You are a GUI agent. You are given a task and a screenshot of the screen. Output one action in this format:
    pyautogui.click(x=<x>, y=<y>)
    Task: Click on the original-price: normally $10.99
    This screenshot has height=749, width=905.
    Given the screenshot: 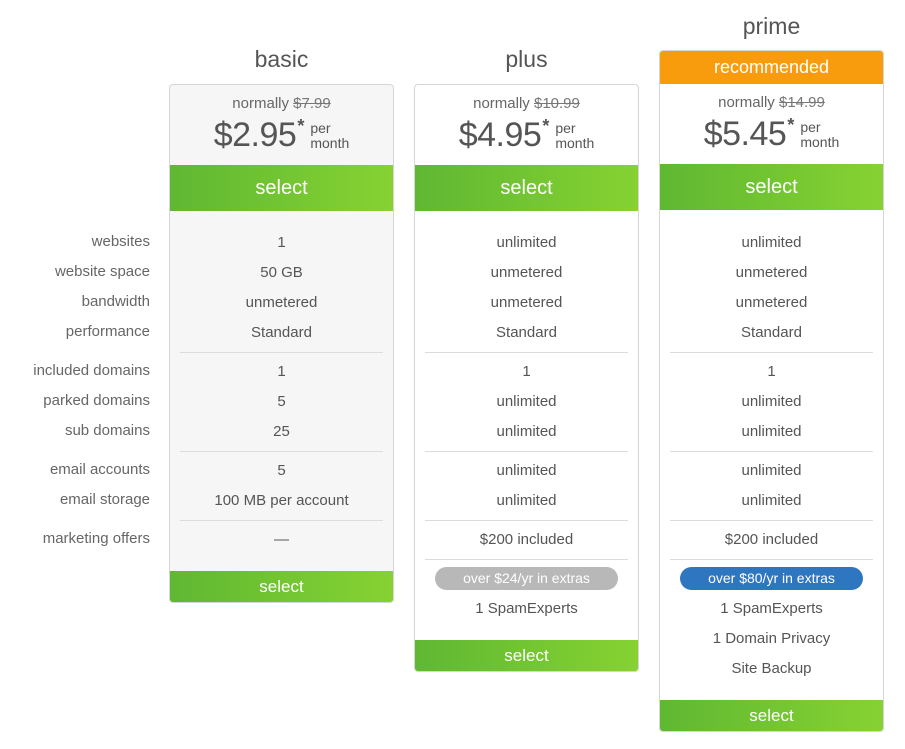 What is the action you would take?
    pyautogui.click(x=526, y=103)
    